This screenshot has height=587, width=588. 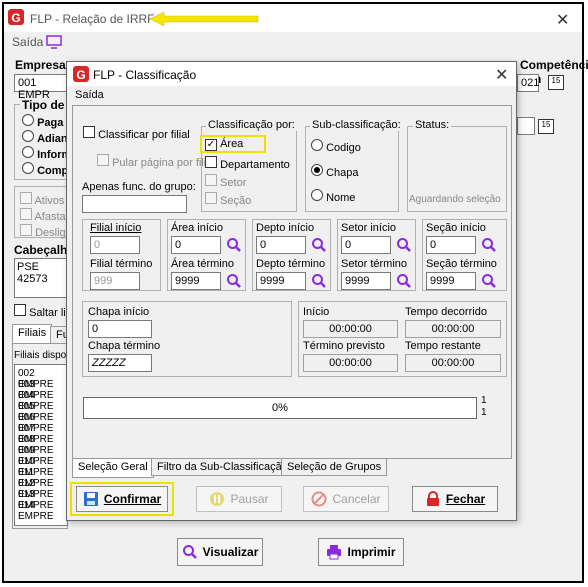 What do you see at coordinates (451, 245) in the screenshot?
I see `secao-inicio-field: 0` at bounding box center [451, 245].